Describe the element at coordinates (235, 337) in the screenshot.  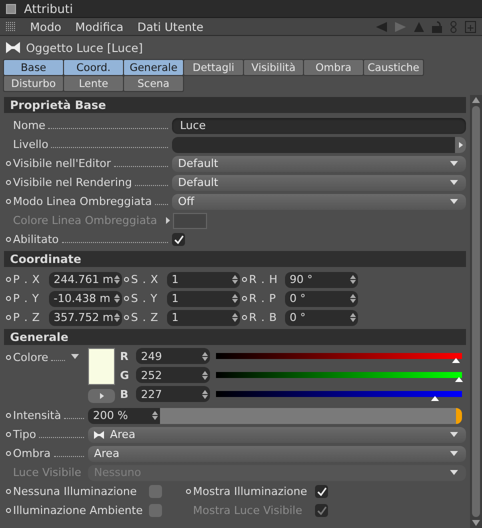
I see `section-header: Generale` at that location.